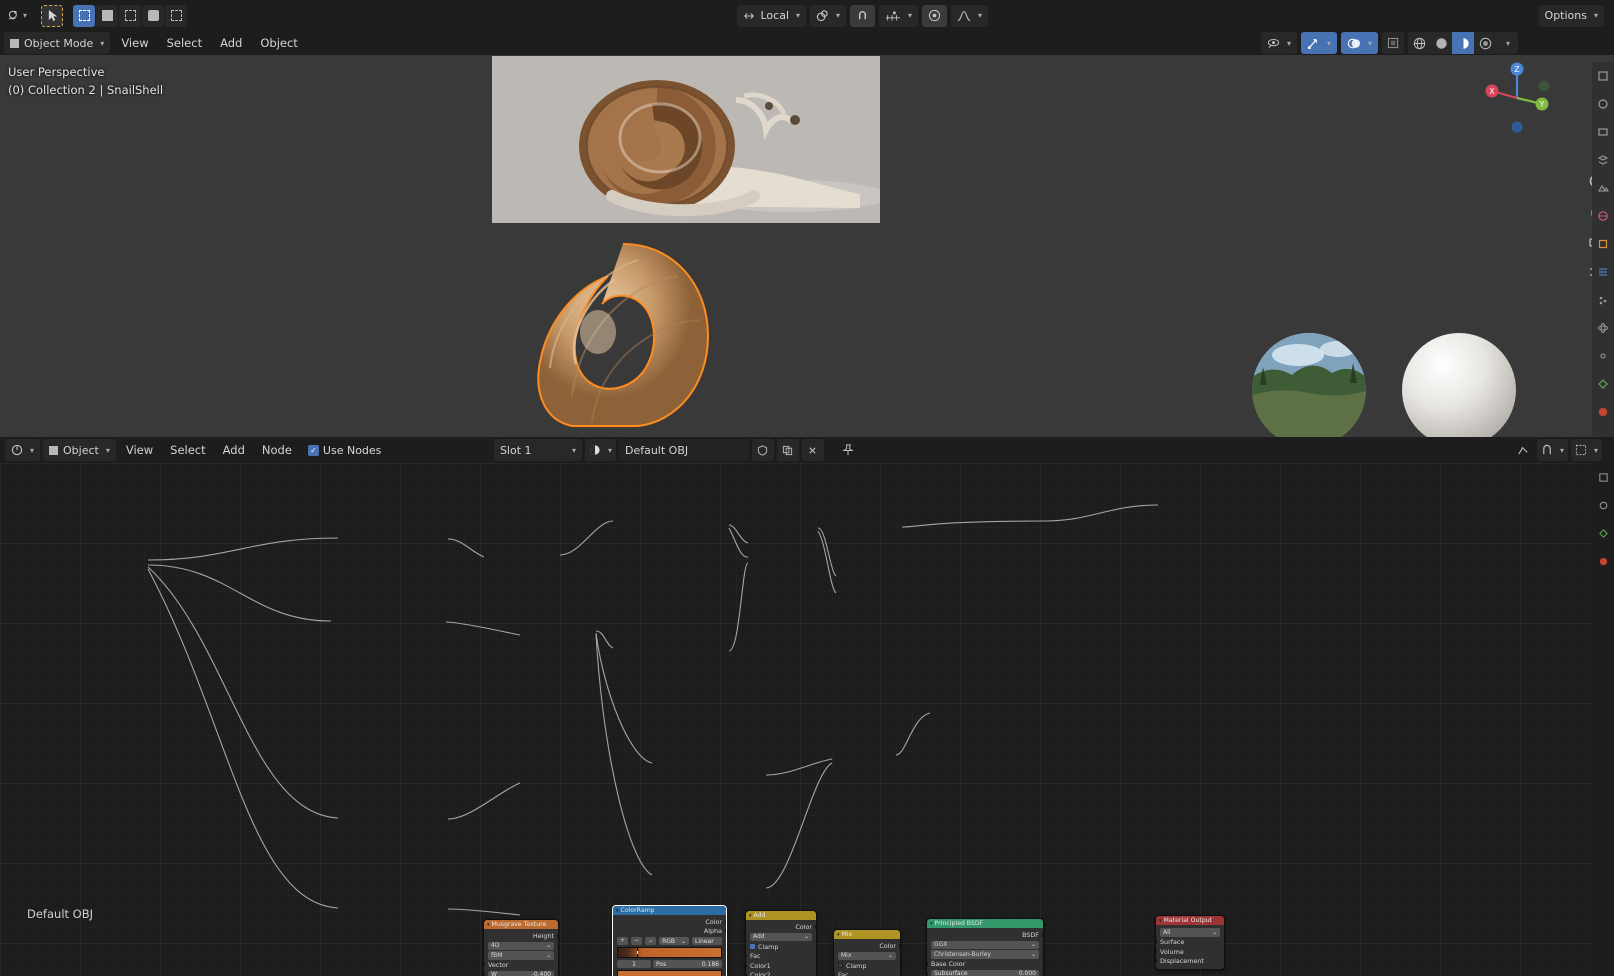 This screenshot has width=1614, height=976. Describe the element at coordinates (1393, 43) in the screenshot. I see `xray-toggle` at that location.